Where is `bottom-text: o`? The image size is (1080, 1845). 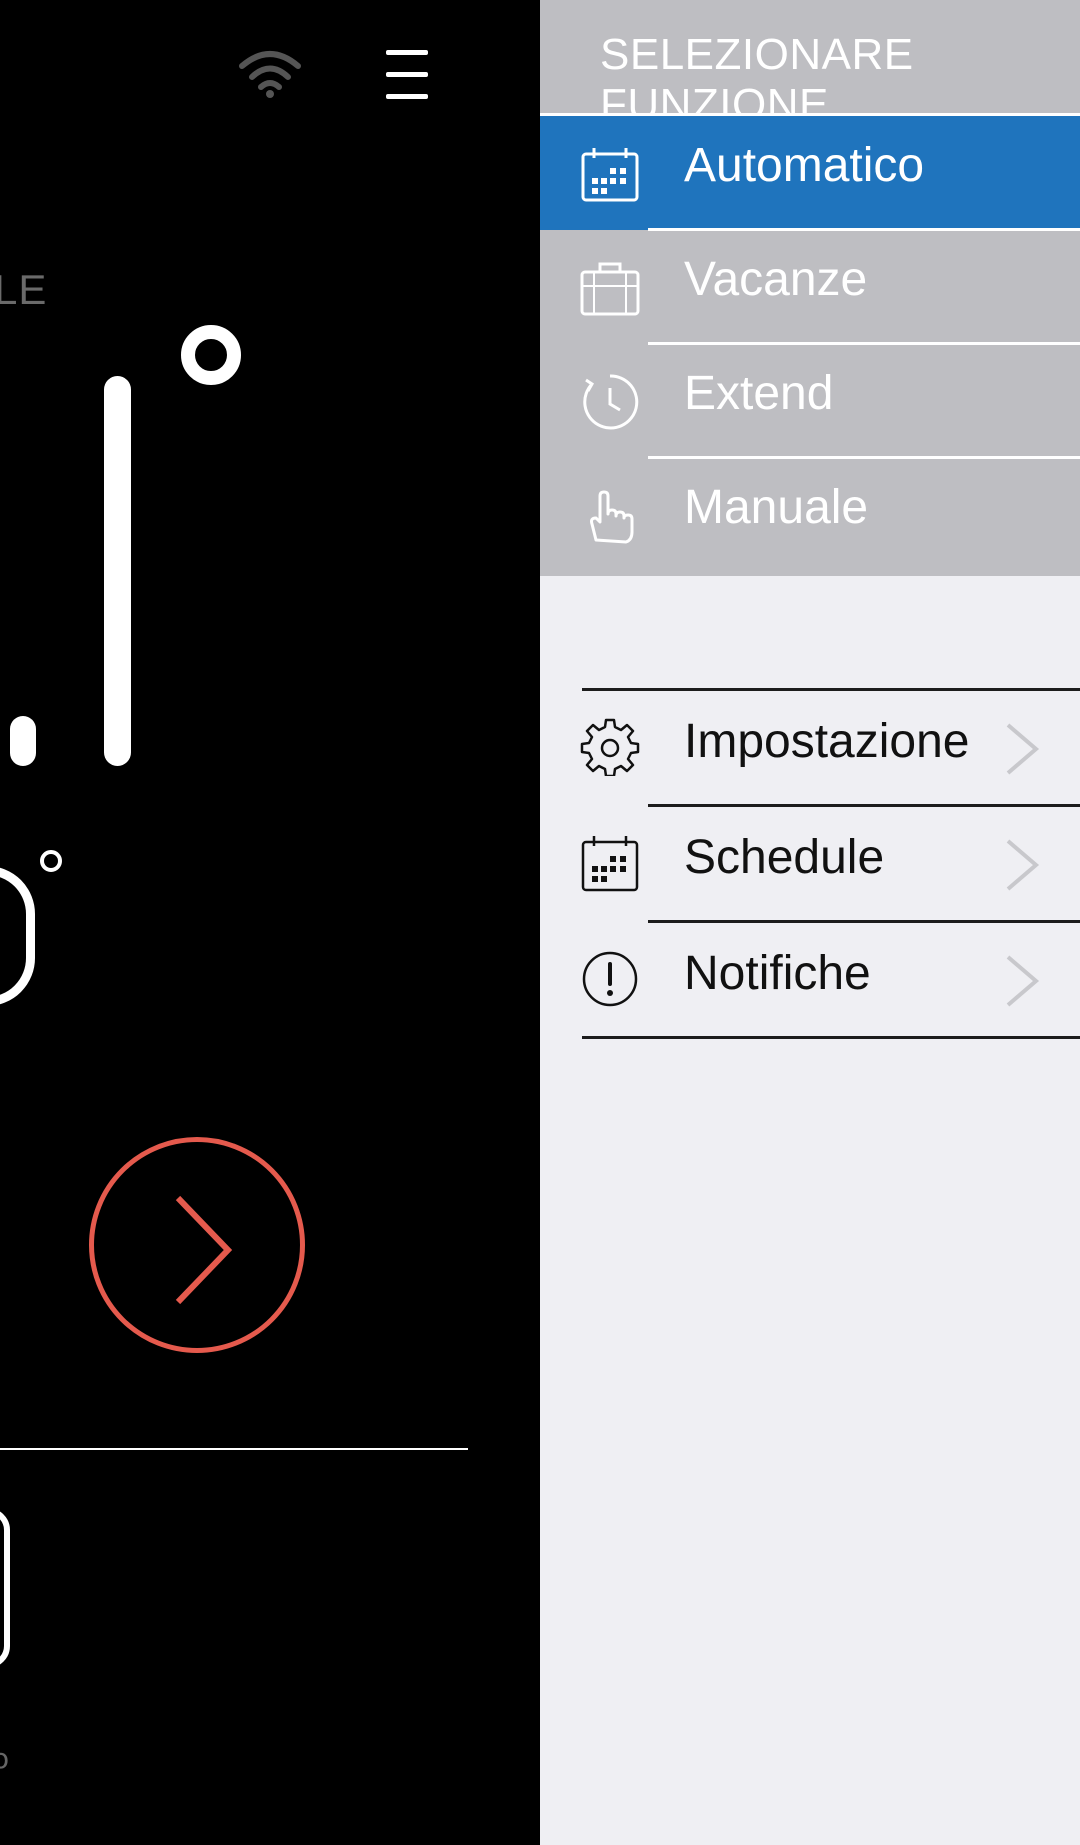
bottom-text: o is located at coordinates (5, 1758).